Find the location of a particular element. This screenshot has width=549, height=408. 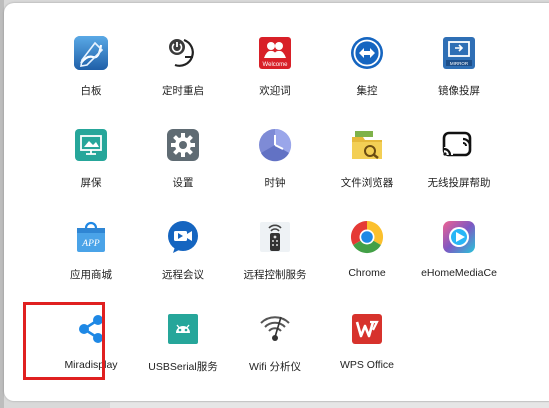

settings-gear-icon is located at coordinates (183, 145).